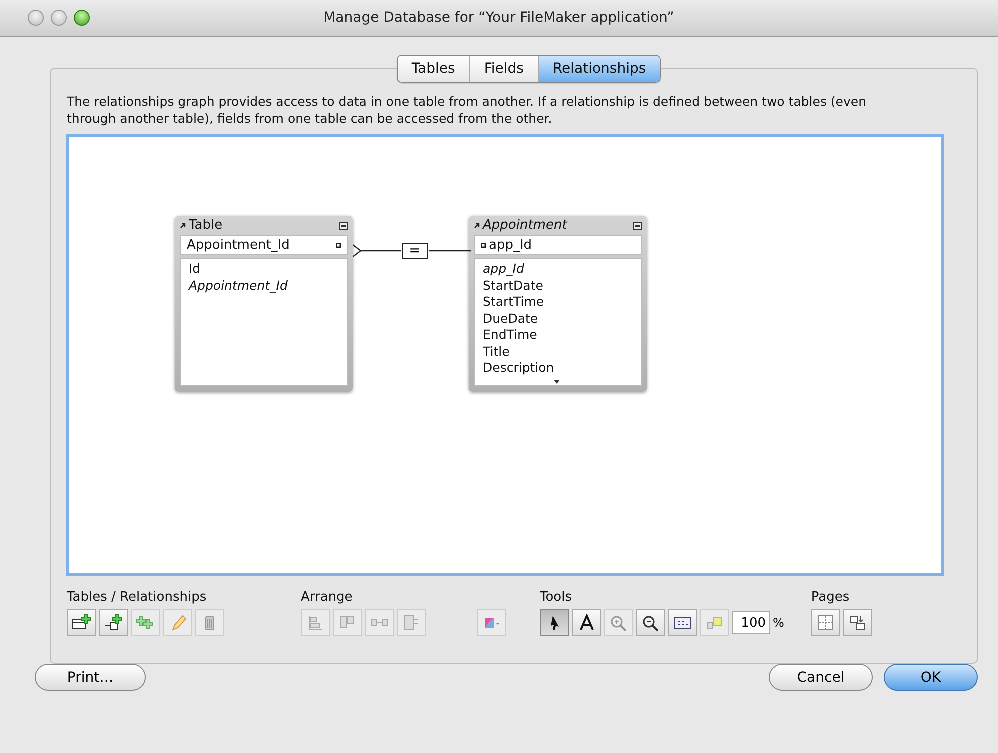 The image size is (998, 753). I want to click on minimize-button, so click(59, 18).